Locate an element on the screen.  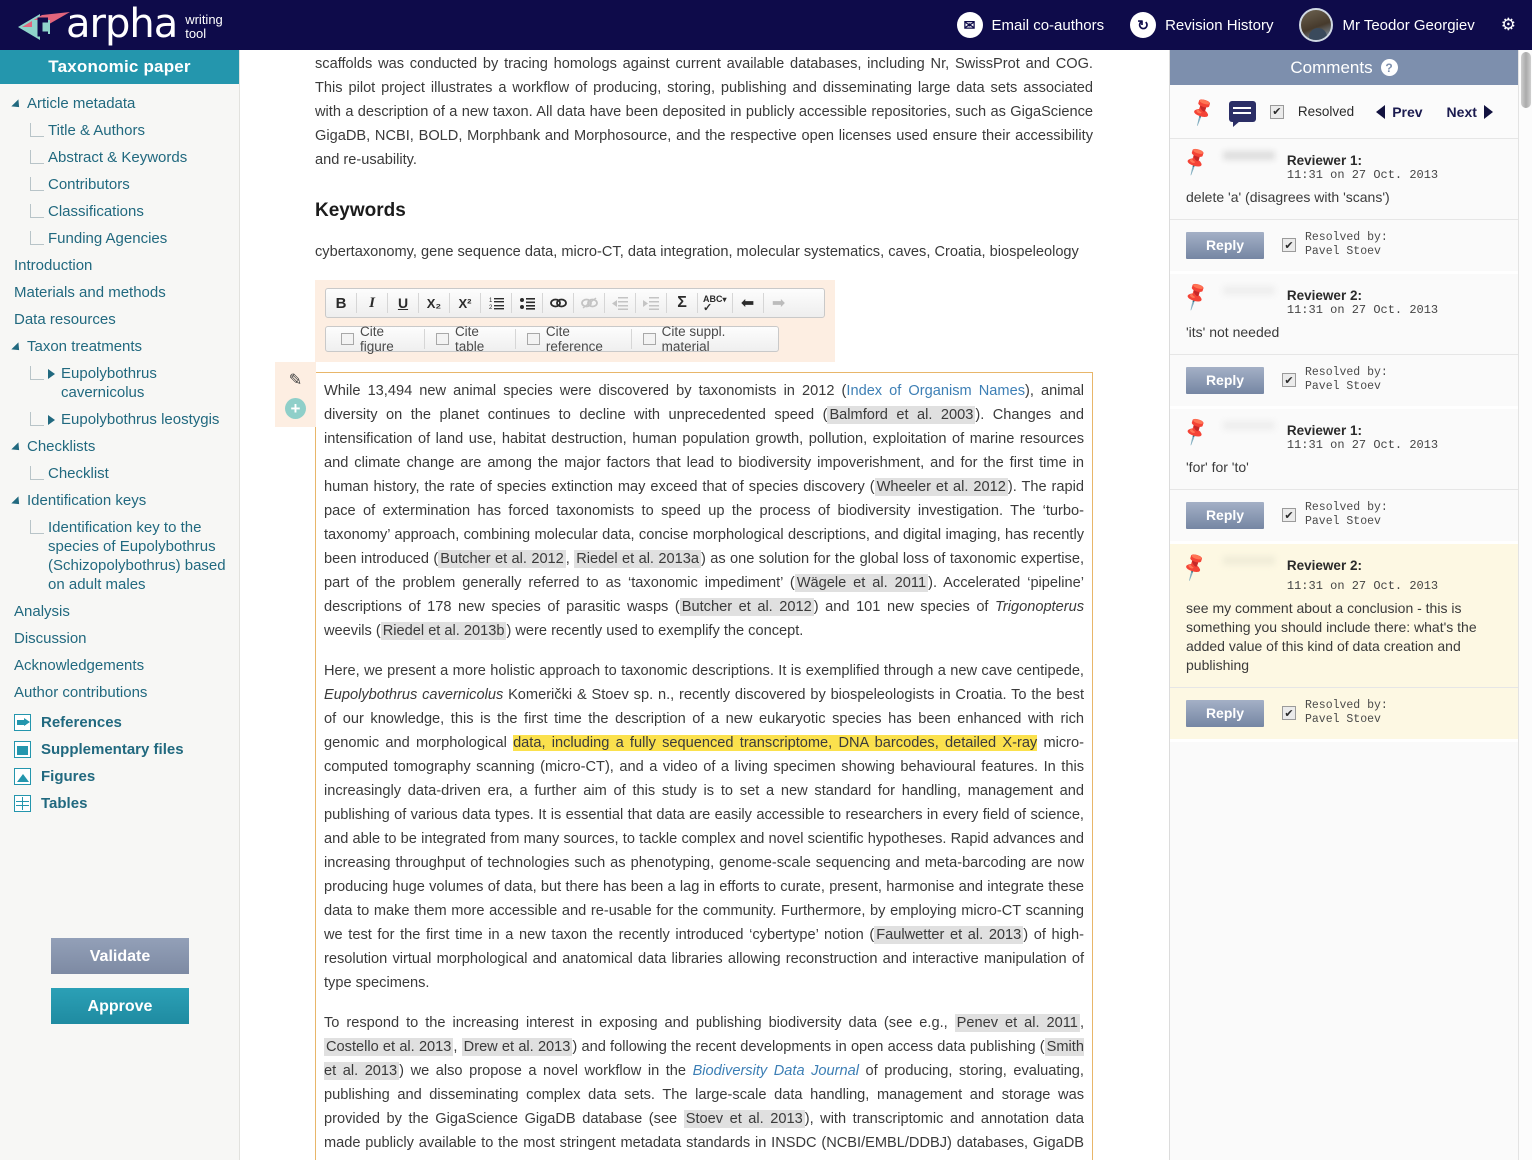
app-logo: arpha writing tool is located at coordinates (111, 24).